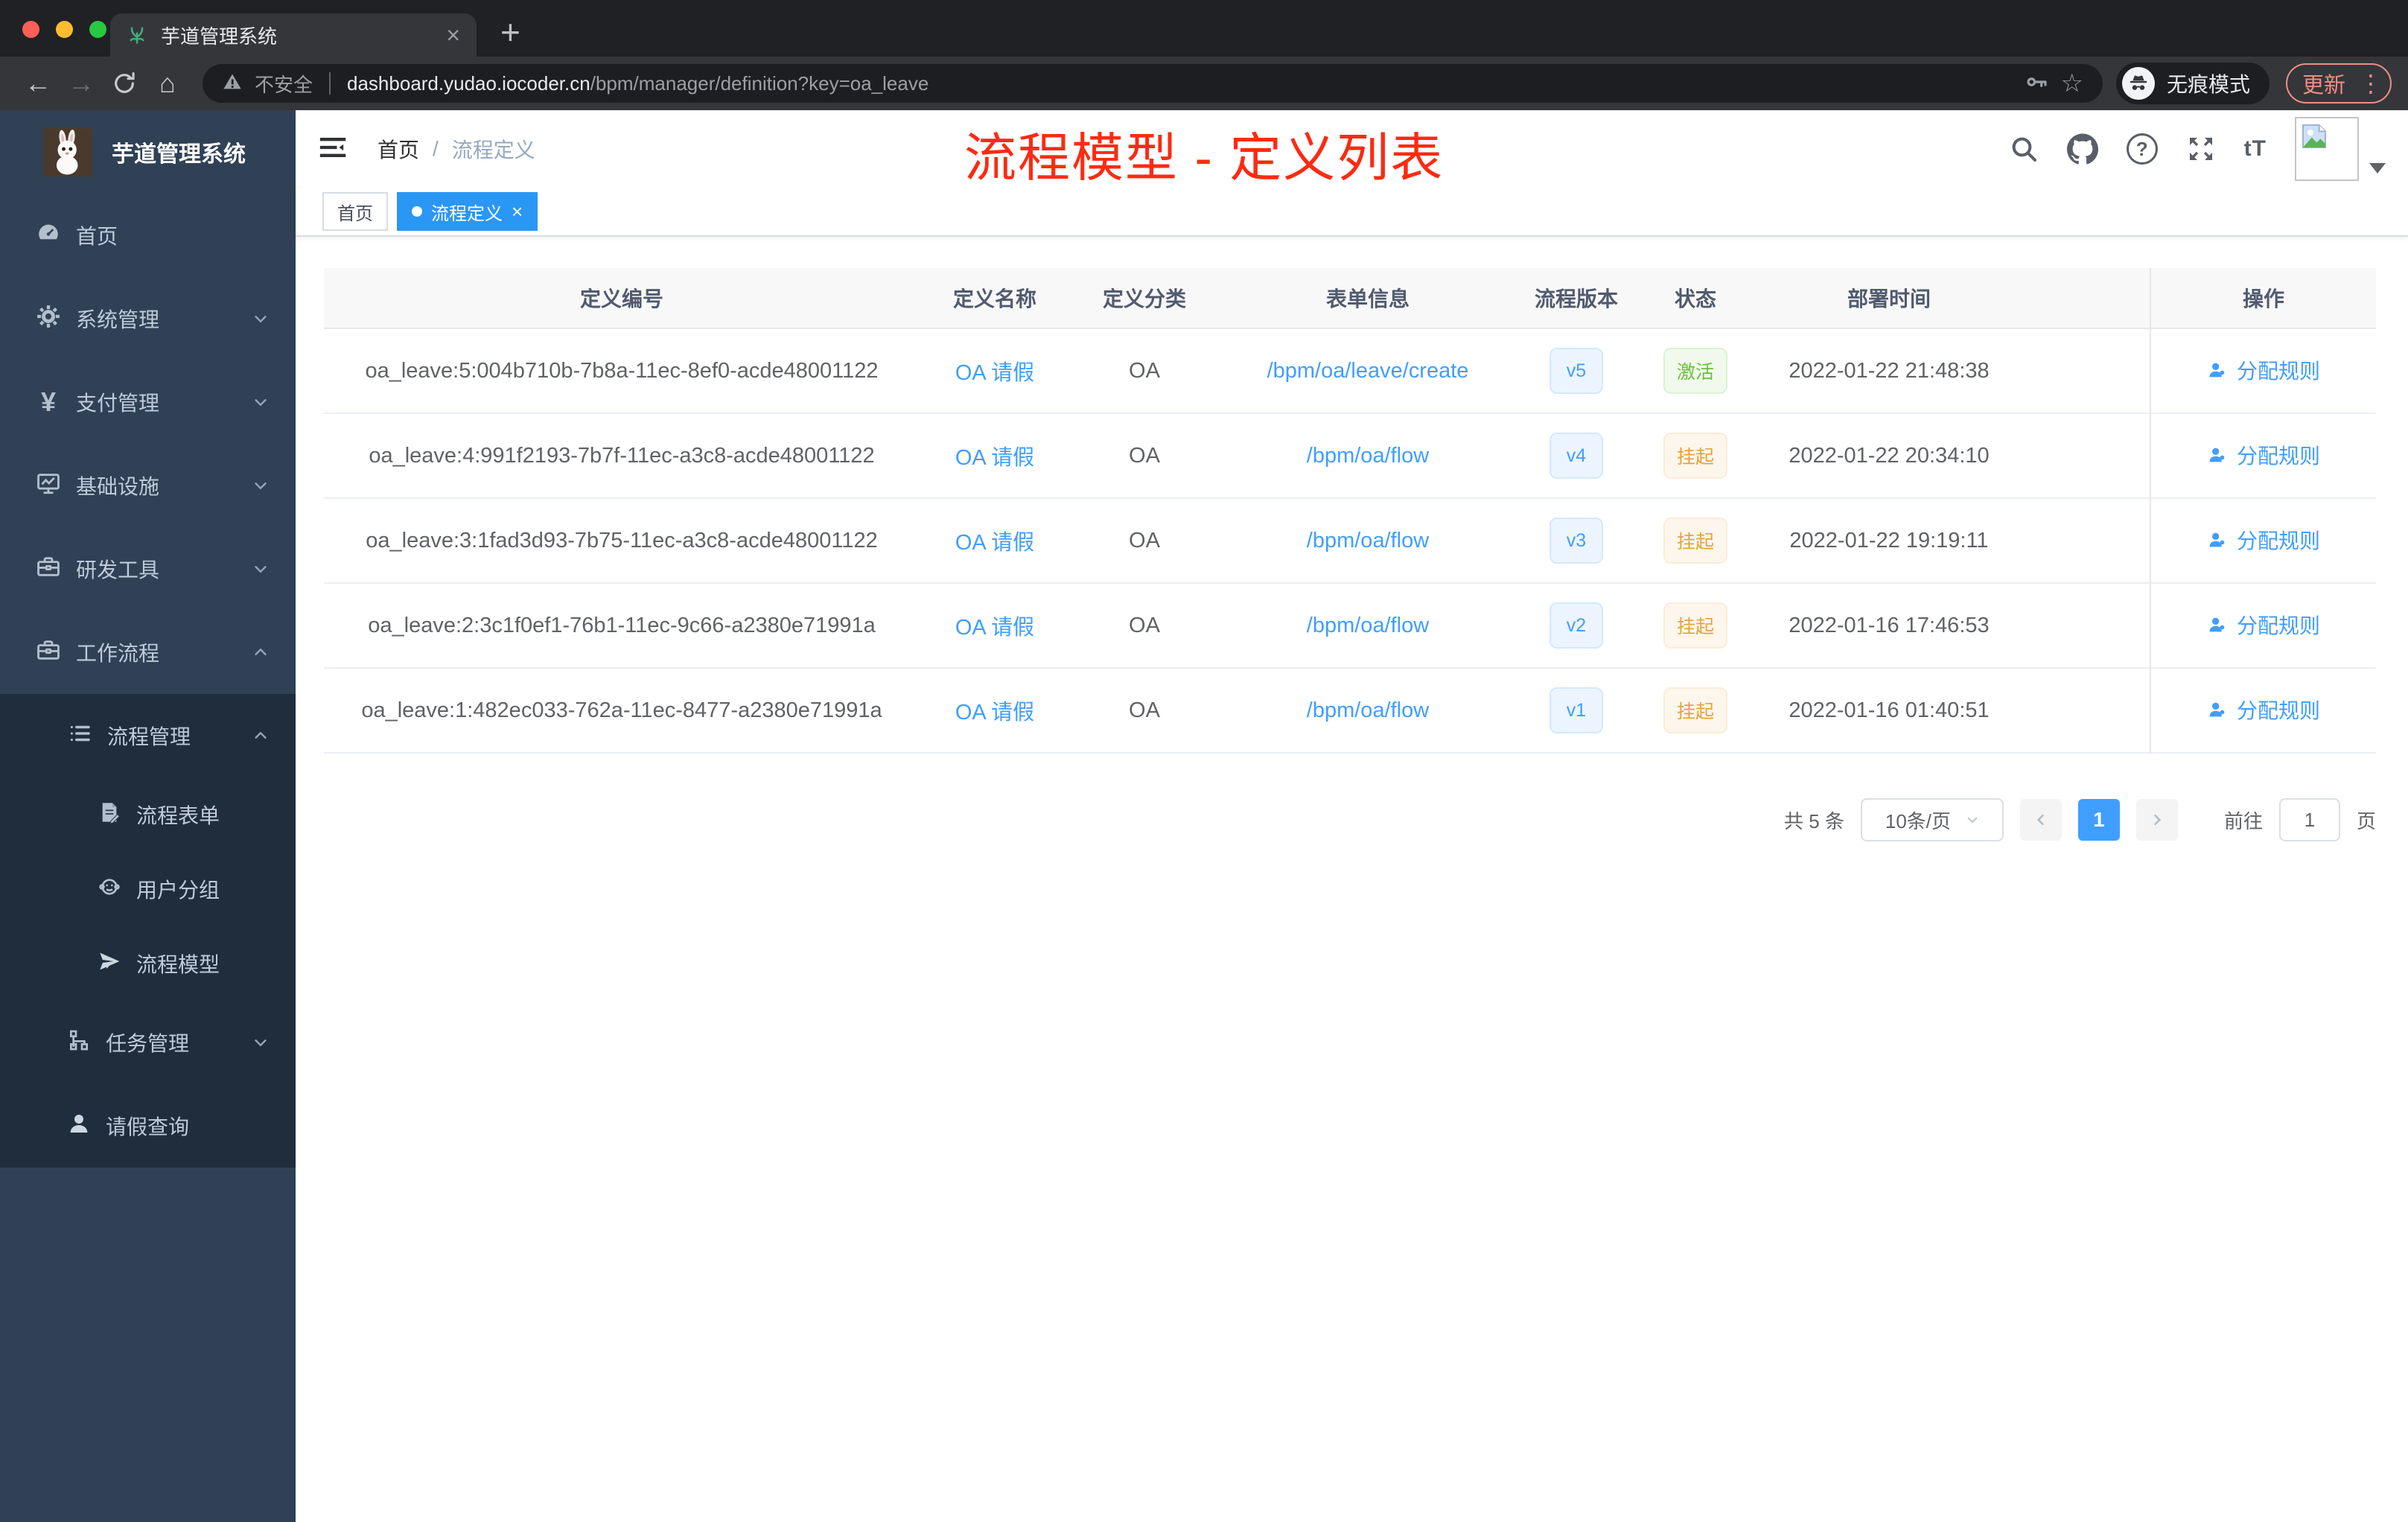 Image resolution: width=2408 pixels, height=1522 pixels. I want to click on avatar-caret-icon, so click(2377, 168).